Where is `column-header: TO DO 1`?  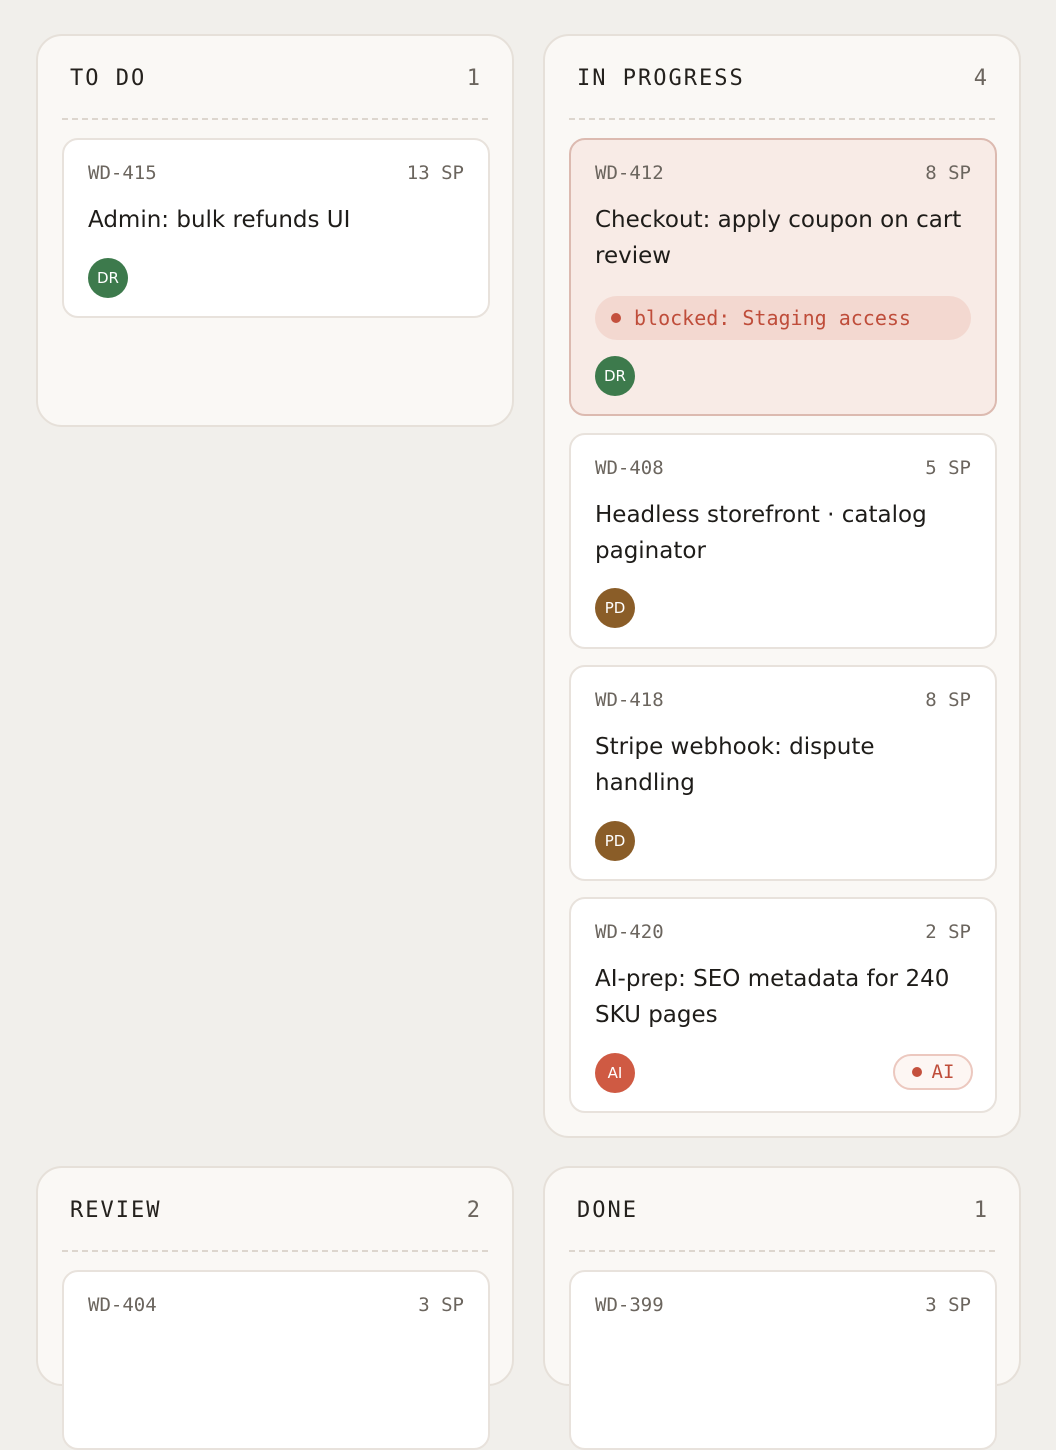 column-header: TO DO 1 is located at coordinates (275, 78).